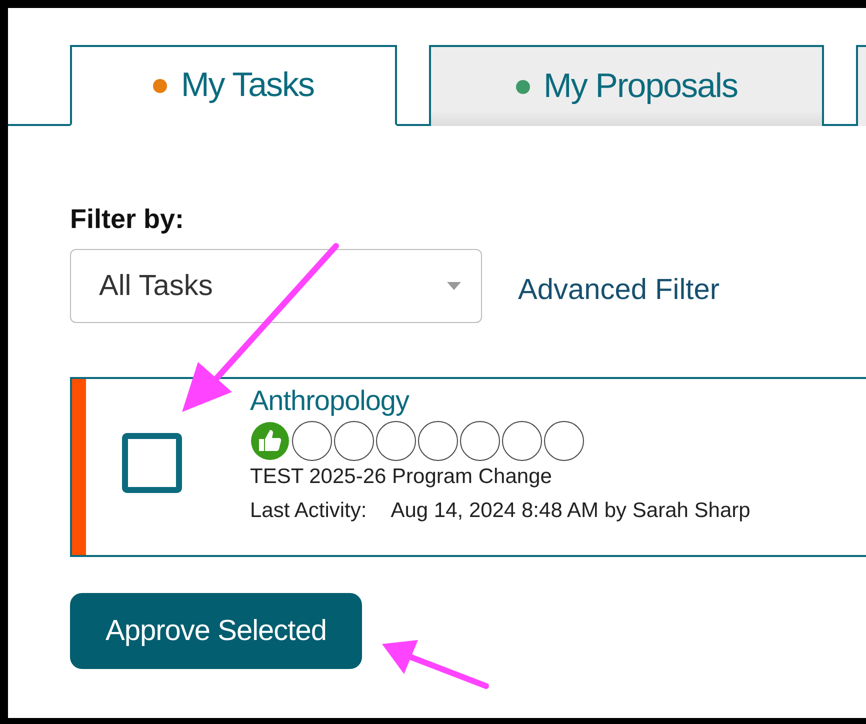 Image resolution: width=866 pixels, height=724 pixels. I want to click on task-subtitle: TEST 2025-26 Program Change, so click(401, 477).